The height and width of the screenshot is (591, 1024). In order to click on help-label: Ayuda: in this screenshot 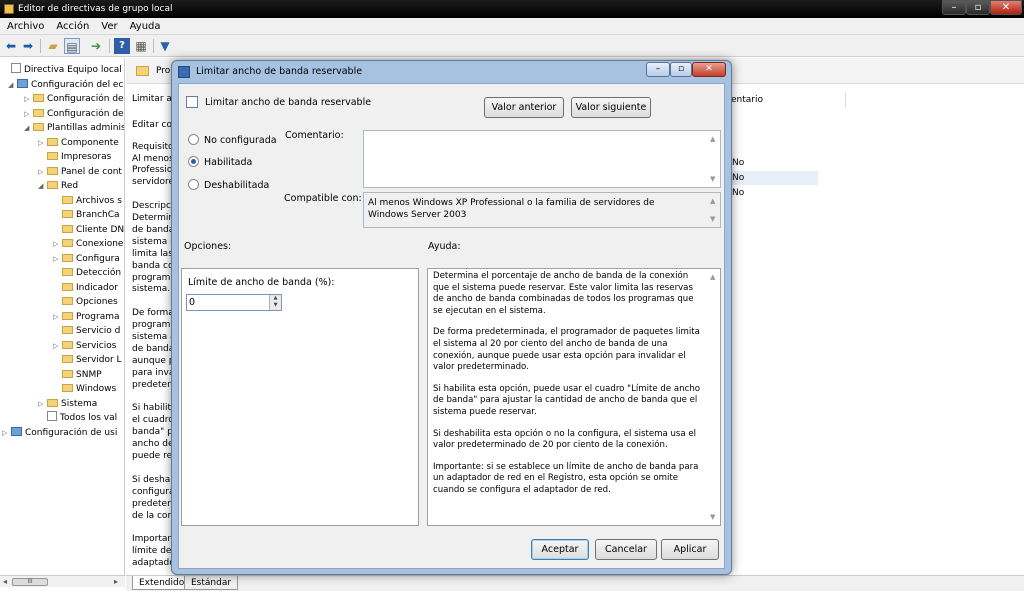, I will do `click(444, 246)`.